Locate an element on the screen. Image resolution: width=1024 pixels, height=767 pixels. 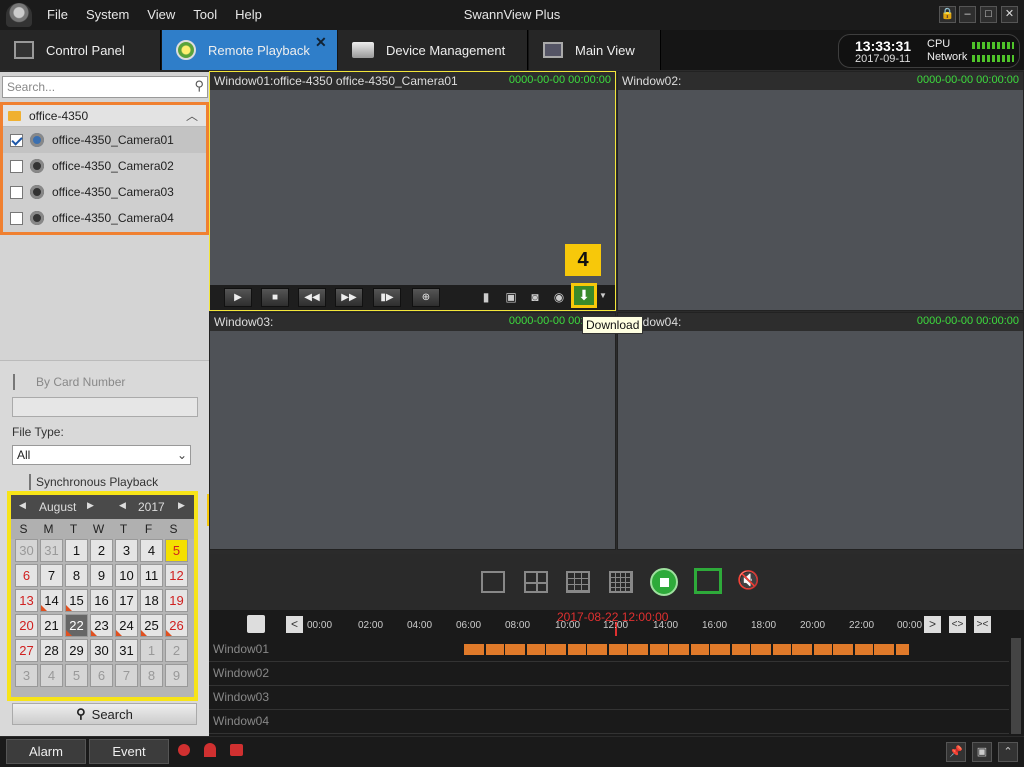
calendar-day: 19 is located at coordinates (176, 600).